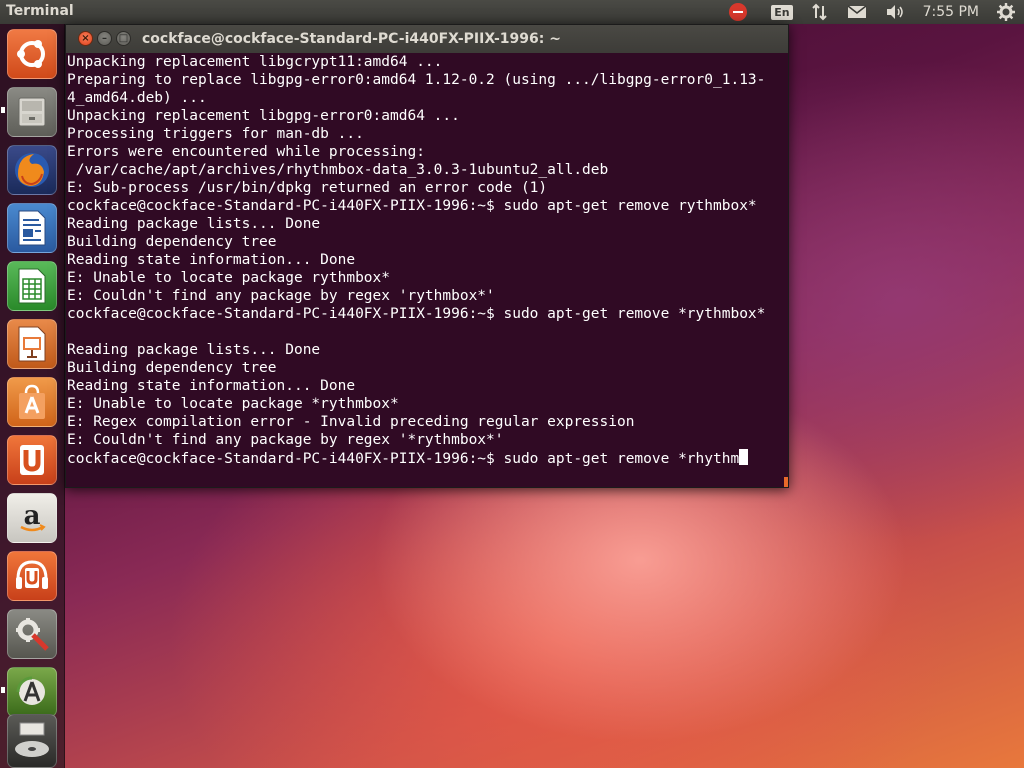  I want to click on amazon-icon: a, so click(33, 516).